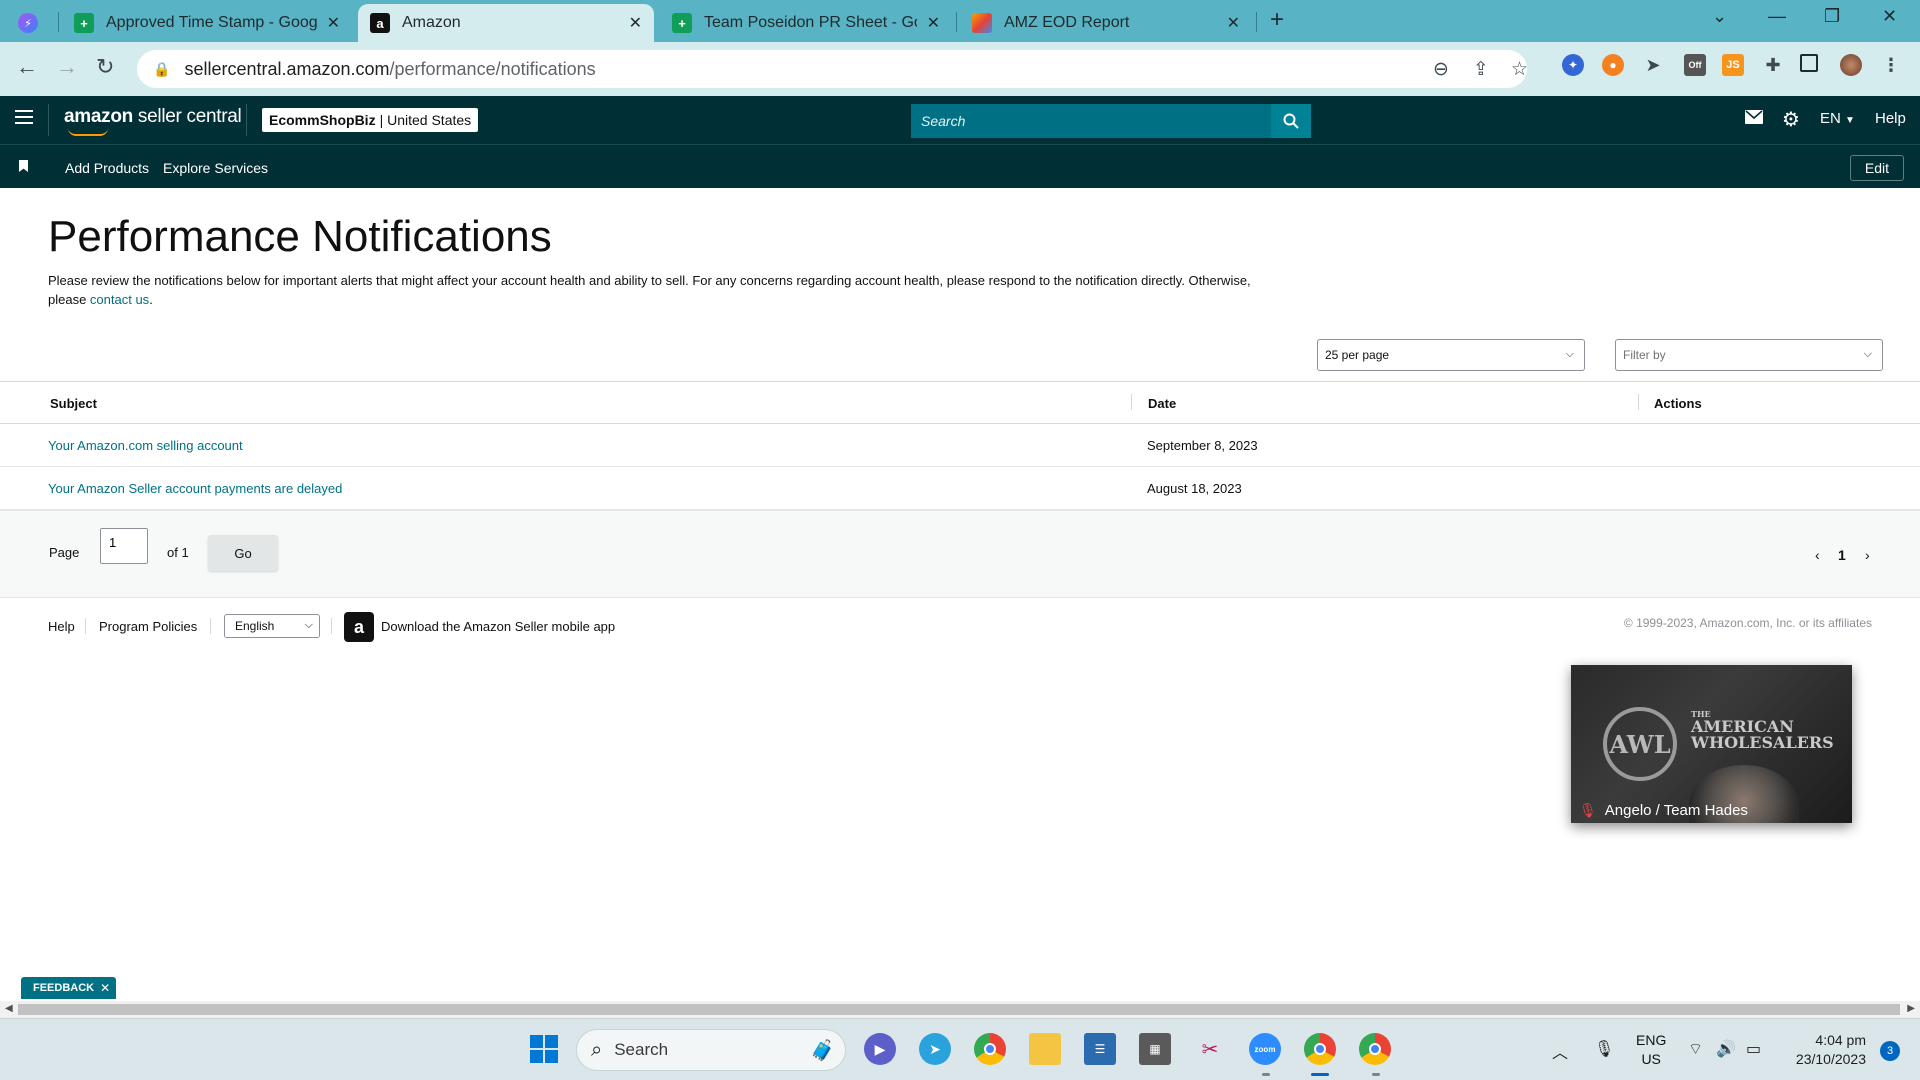 The height and width of the screenshot is (1080, 1920). Describe the element at coordinates (1277, 20) in the screenshot. I see `new-tab-button: +` at that location.